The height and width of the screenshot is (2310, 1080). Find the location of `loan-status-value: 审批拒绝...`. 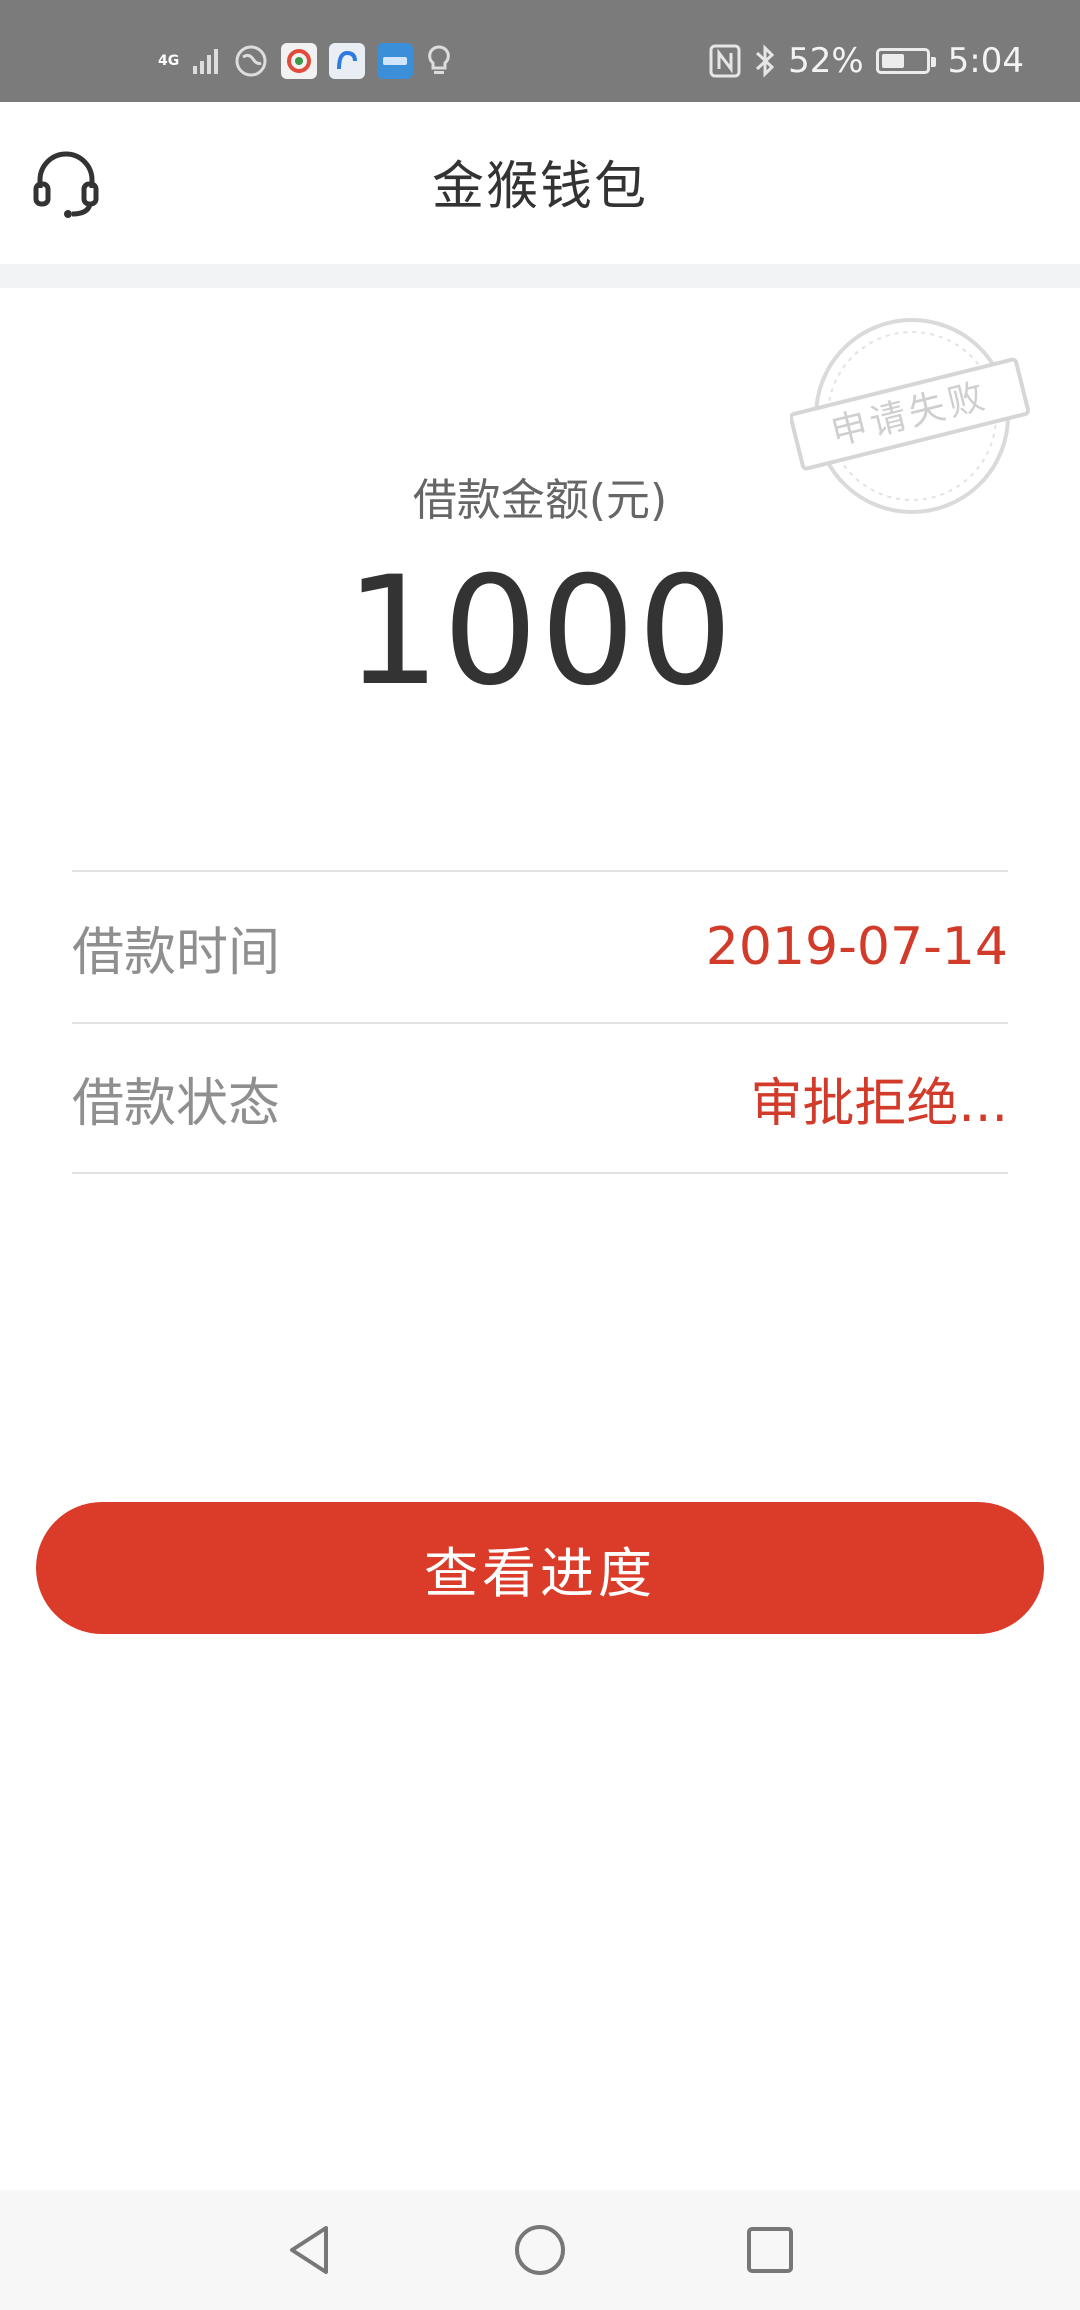

loan-status-value: 审批拒绝... is located at coordinates (879, 1103).